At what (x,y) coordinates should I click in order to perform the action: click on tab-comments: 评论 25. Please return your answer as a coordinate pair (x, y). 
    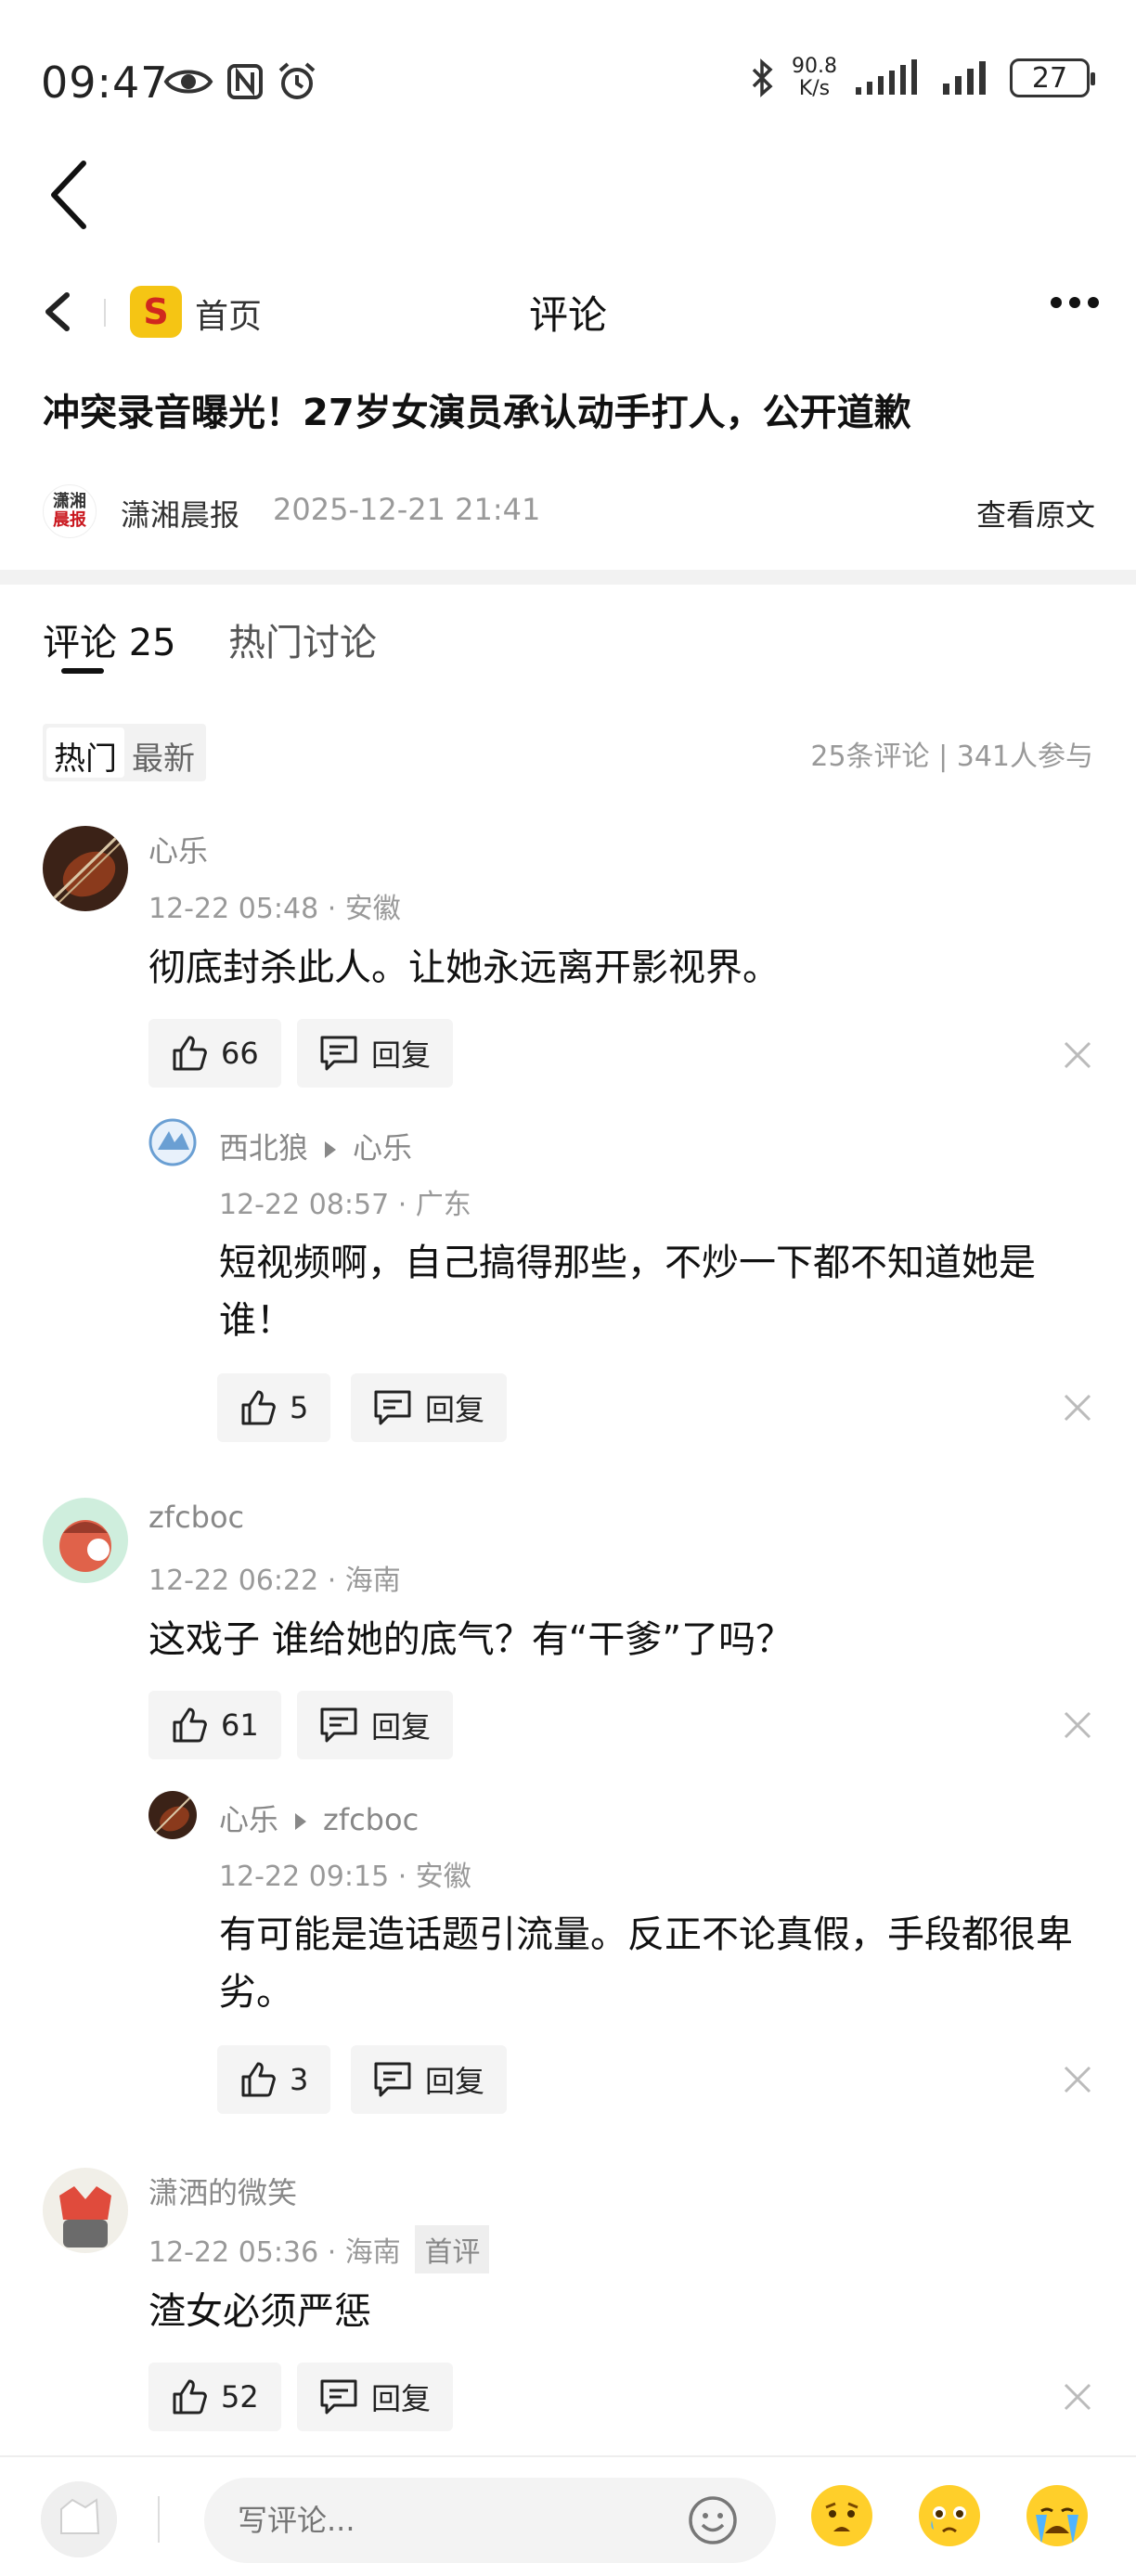
    Looking at the image, I should click on (109, 639).